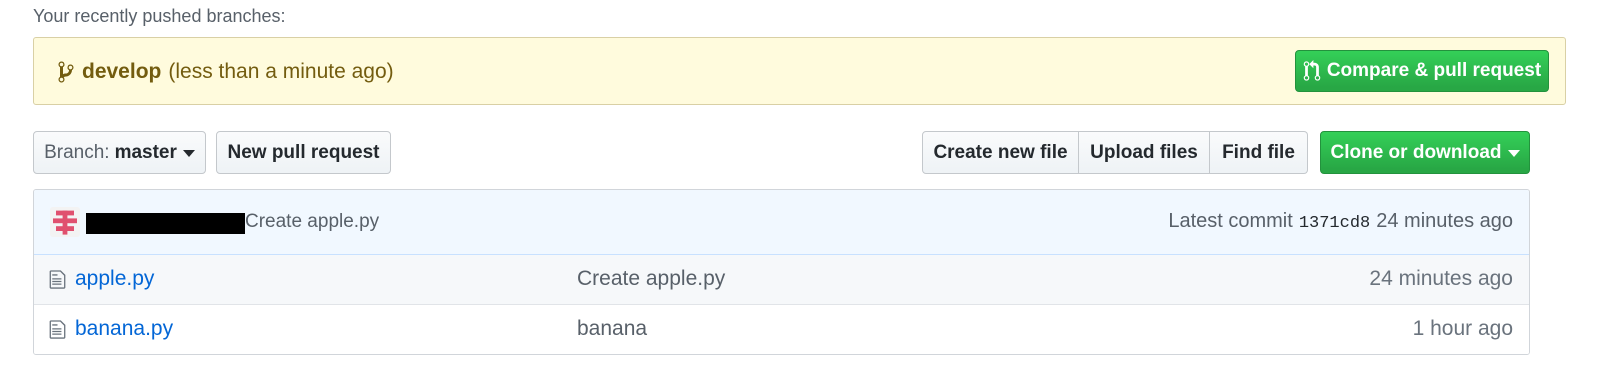  Describe the element at coordinates (1312, 70) in the screenshot. I see `git-pull-request-icon` at that location.